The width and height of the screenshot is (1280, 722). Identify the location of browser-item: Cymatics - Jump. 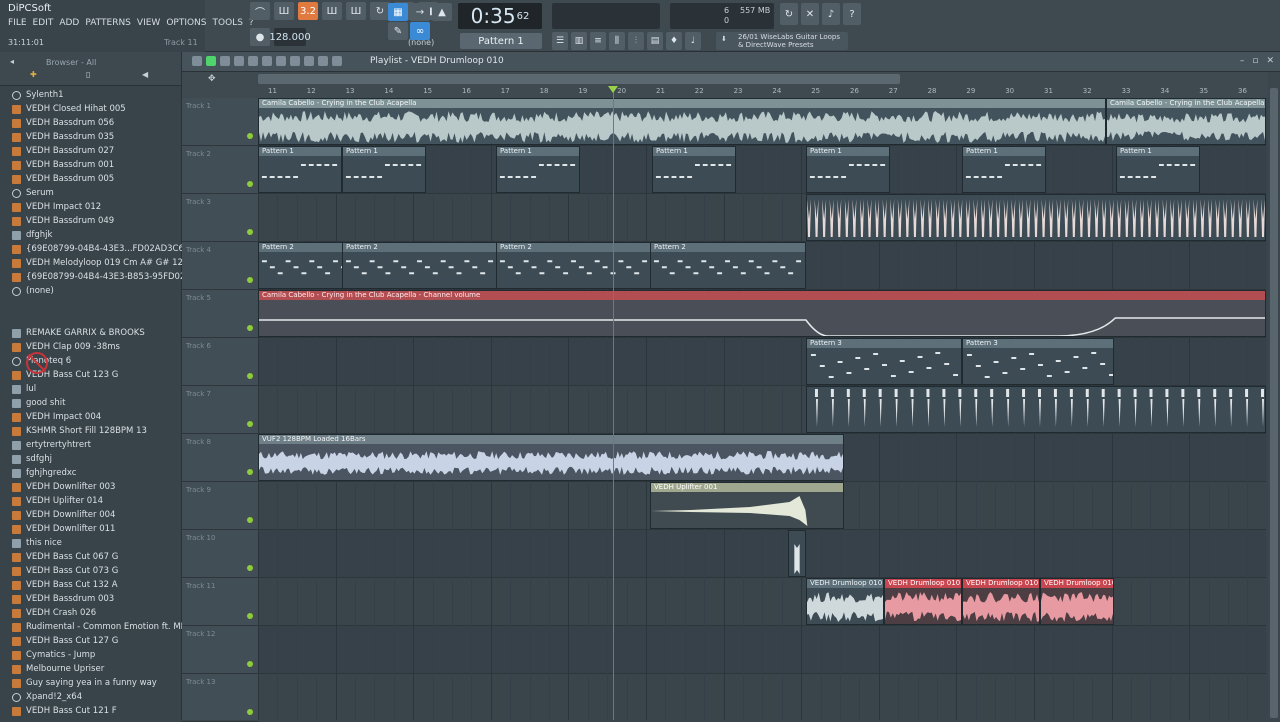
(91, 655).